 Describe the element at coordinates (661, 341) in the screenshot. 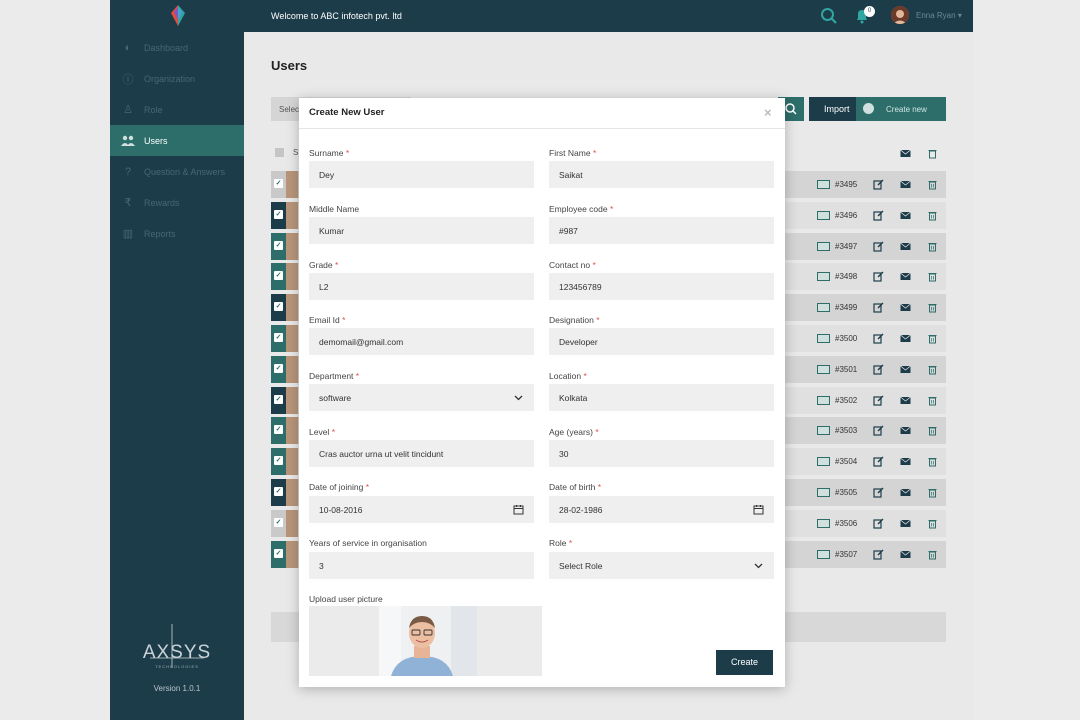

I see `designation-field: Developer` at that location.